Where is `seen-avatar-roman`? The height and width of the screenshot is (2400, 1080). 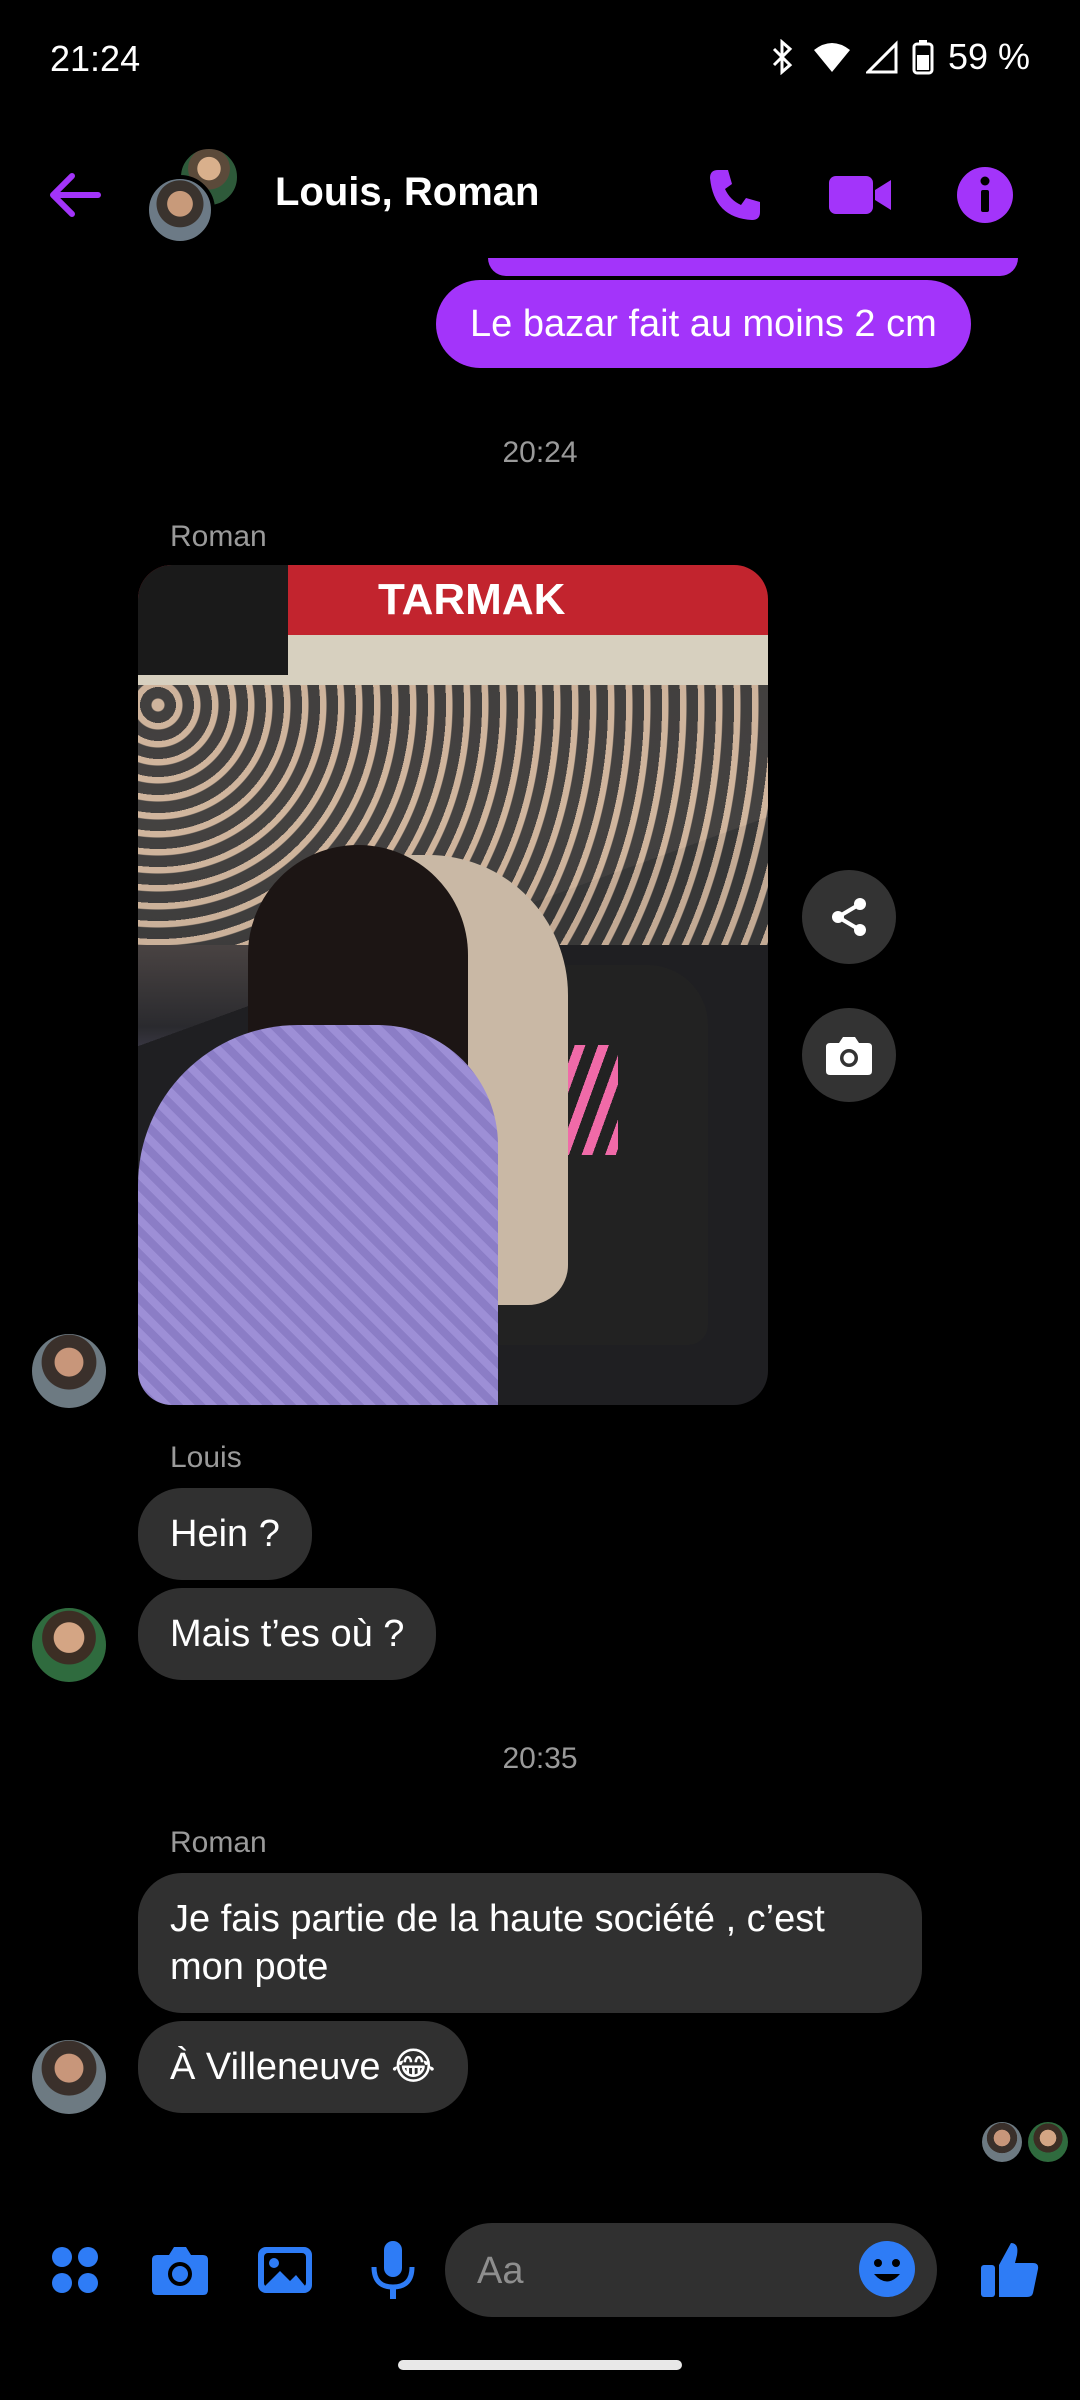 seen-avatar-roman is located at coordinates (1002, 2142).